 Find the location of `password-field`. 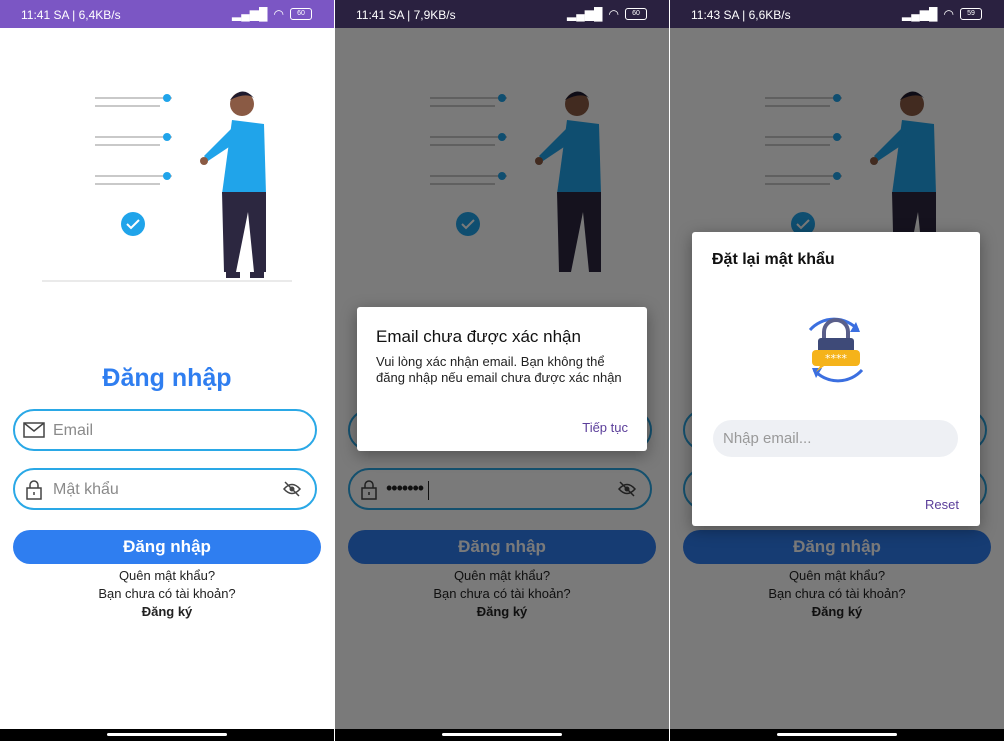

password-field is located at coordinates (165, 489).